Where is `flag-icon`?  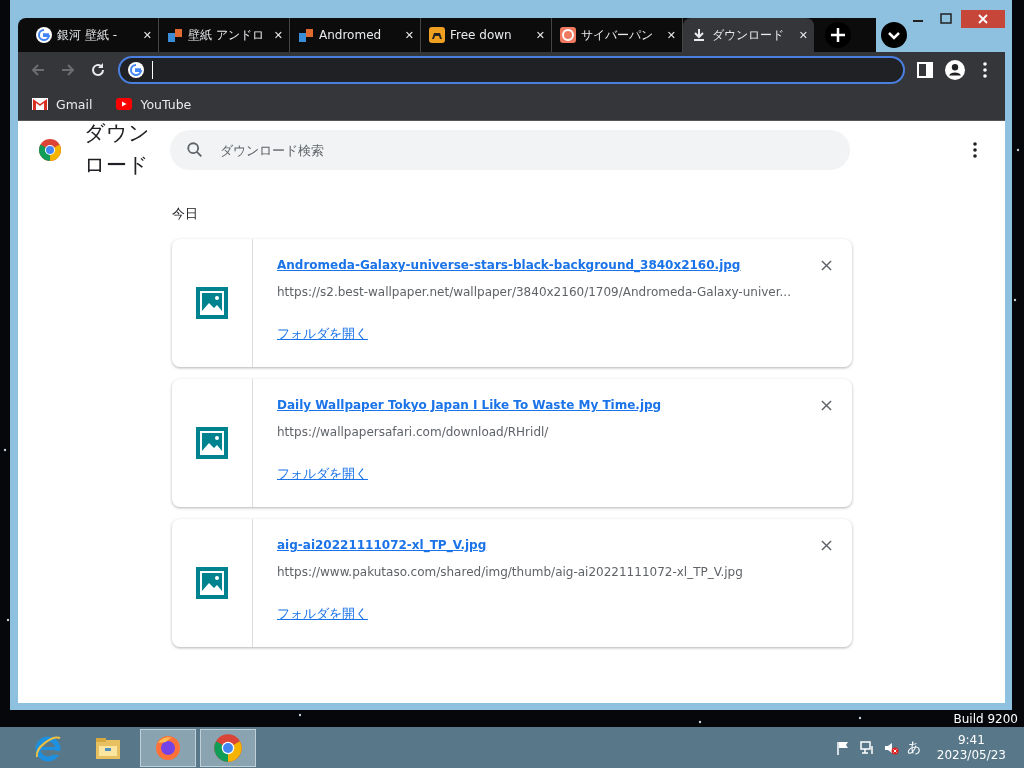
flag-icon is located at coordinates (842, 747).